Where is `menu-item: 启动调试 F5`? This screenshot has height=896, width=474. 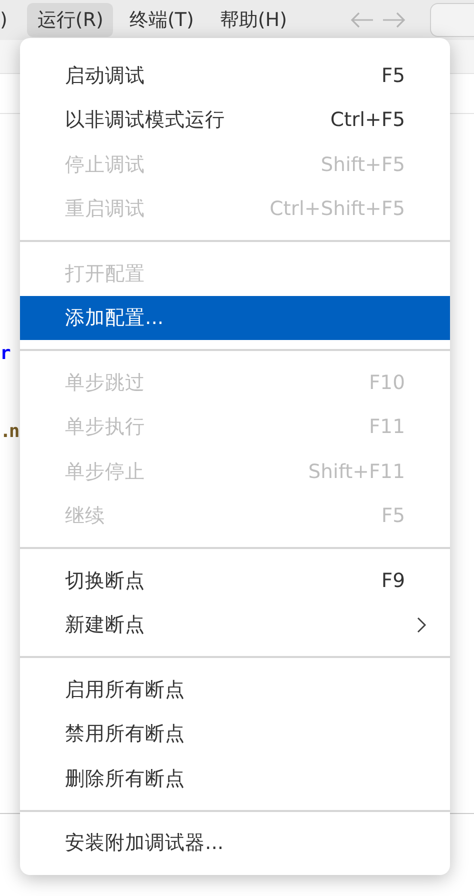
menu-item: 启动调试 F5 is located at coordinates (235, 75).